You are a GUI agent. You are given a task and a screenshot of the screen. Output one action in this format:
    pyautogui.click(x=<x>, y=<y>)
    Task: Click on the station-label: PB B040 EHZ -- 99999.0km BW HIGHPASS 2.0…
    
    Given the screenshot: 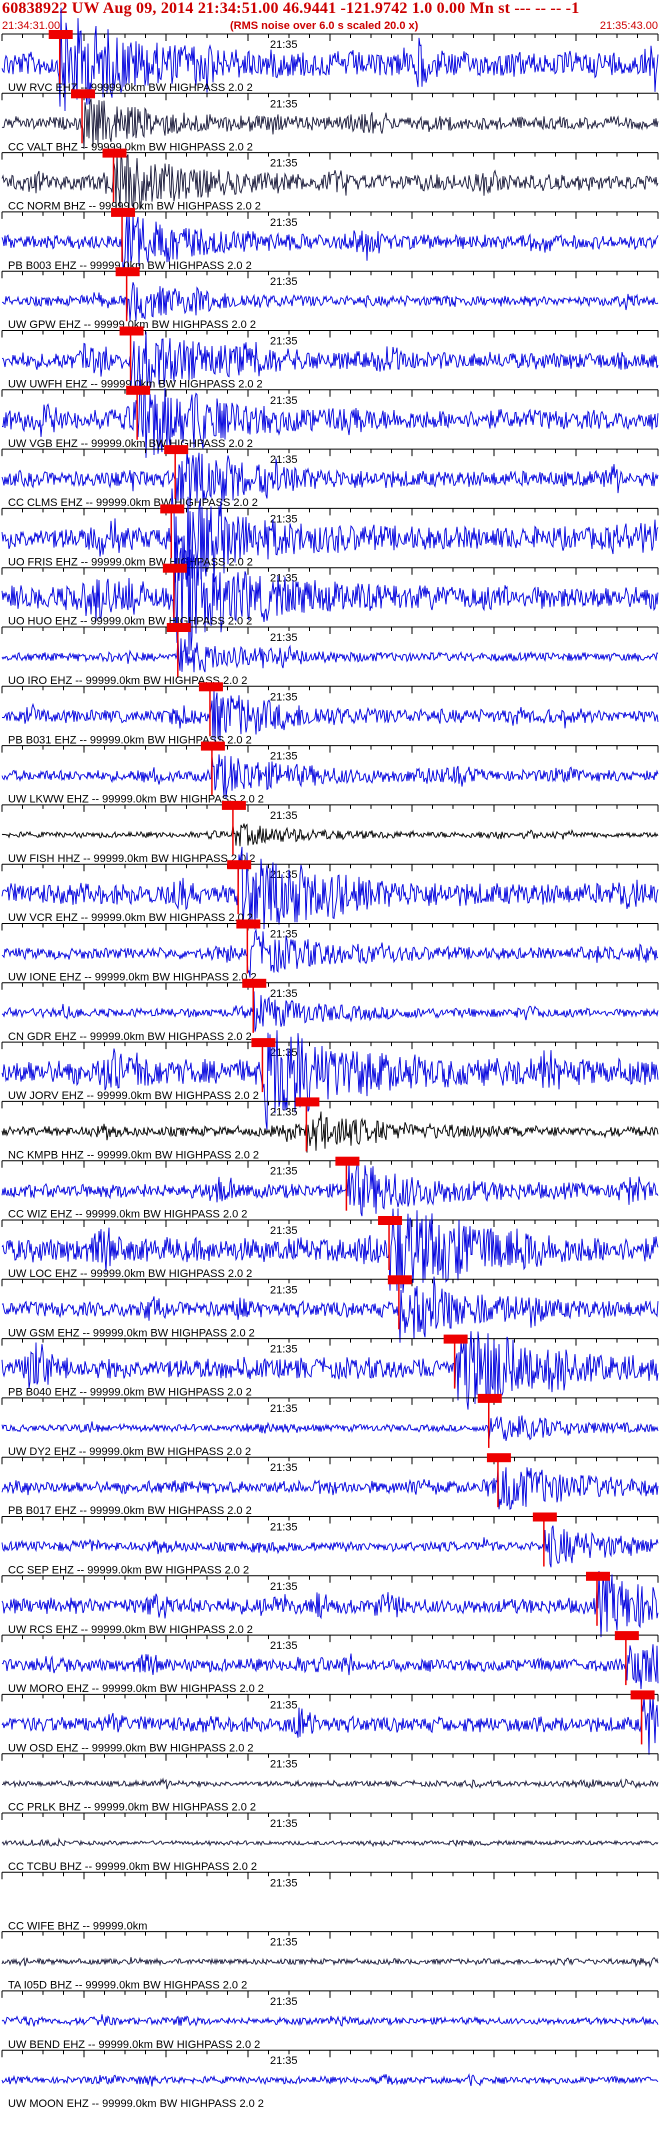 What is the action you would take?
    pyautogui.click(x=130, y=1393)
    